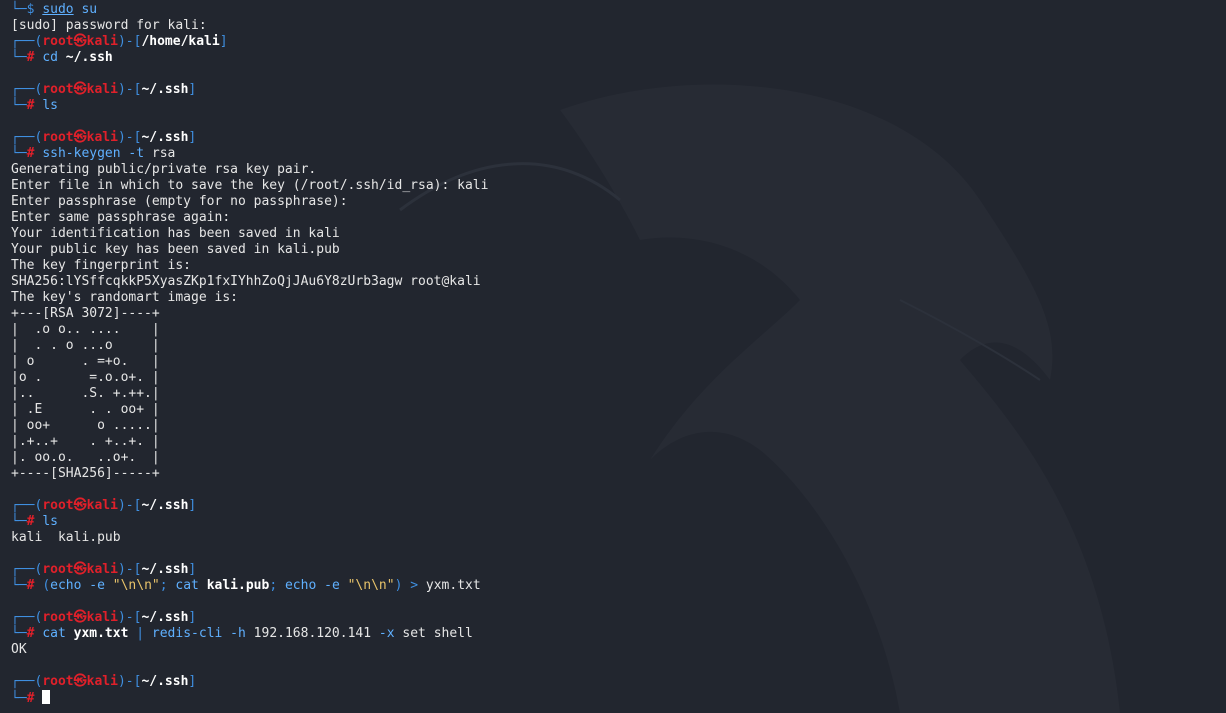 The width and height of the screenshot is (1226, 713). I want to click on command-token: "\n\n", so click(371, 585).